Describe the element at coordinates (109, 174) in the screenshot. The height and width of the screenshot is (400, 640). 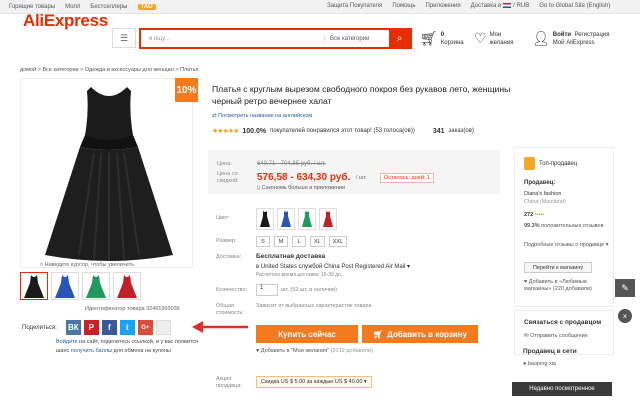
I see `black-dress-image` at that location.